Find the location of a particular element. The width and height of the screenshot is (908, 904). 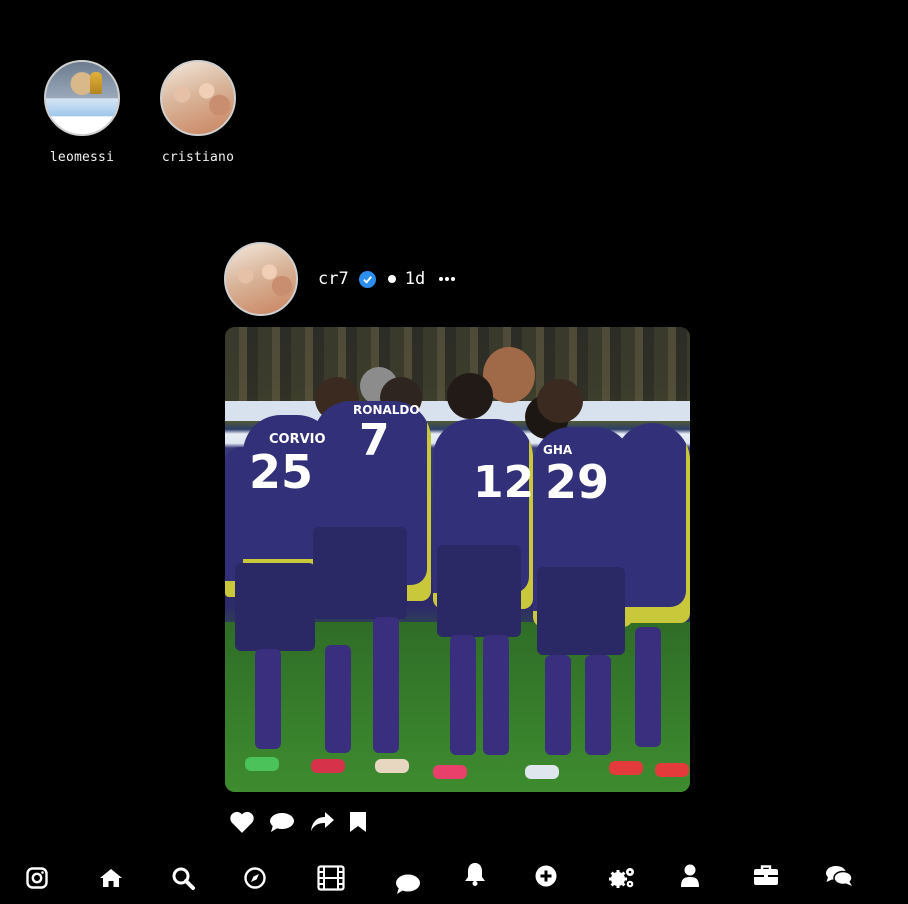

home-icon is located at coordinates (111, 878).